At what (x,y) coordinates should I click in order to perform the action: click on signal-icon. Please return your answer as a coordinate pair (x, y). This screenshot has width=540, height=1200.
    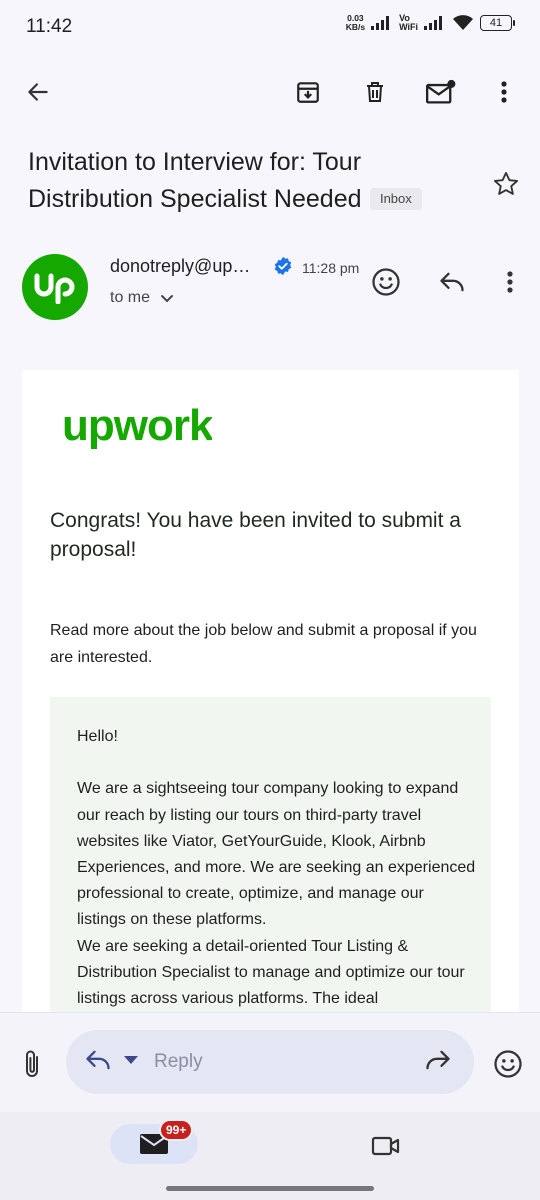
    Looking at the image, I should click on (380, 23).